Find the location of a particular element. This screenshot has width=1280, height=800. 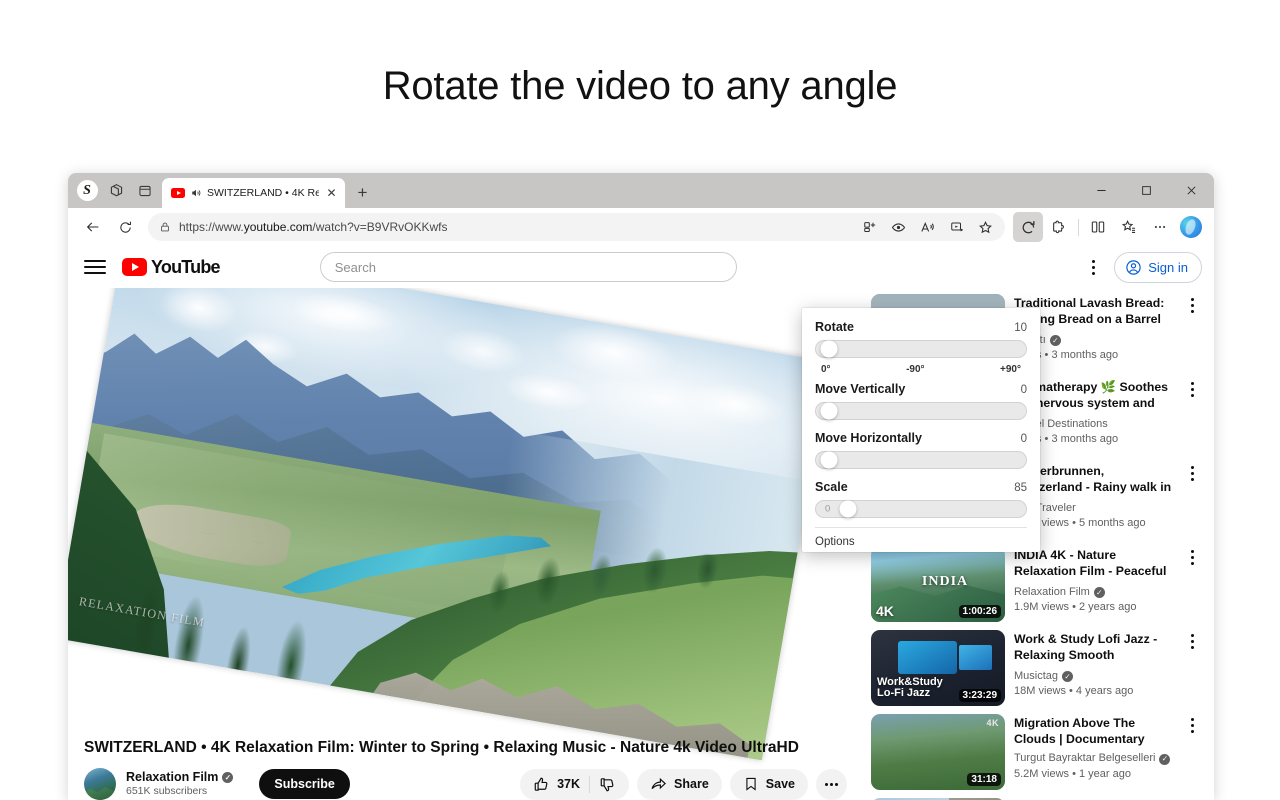

thumbs-up-icon is located at coordinates (541, 784).